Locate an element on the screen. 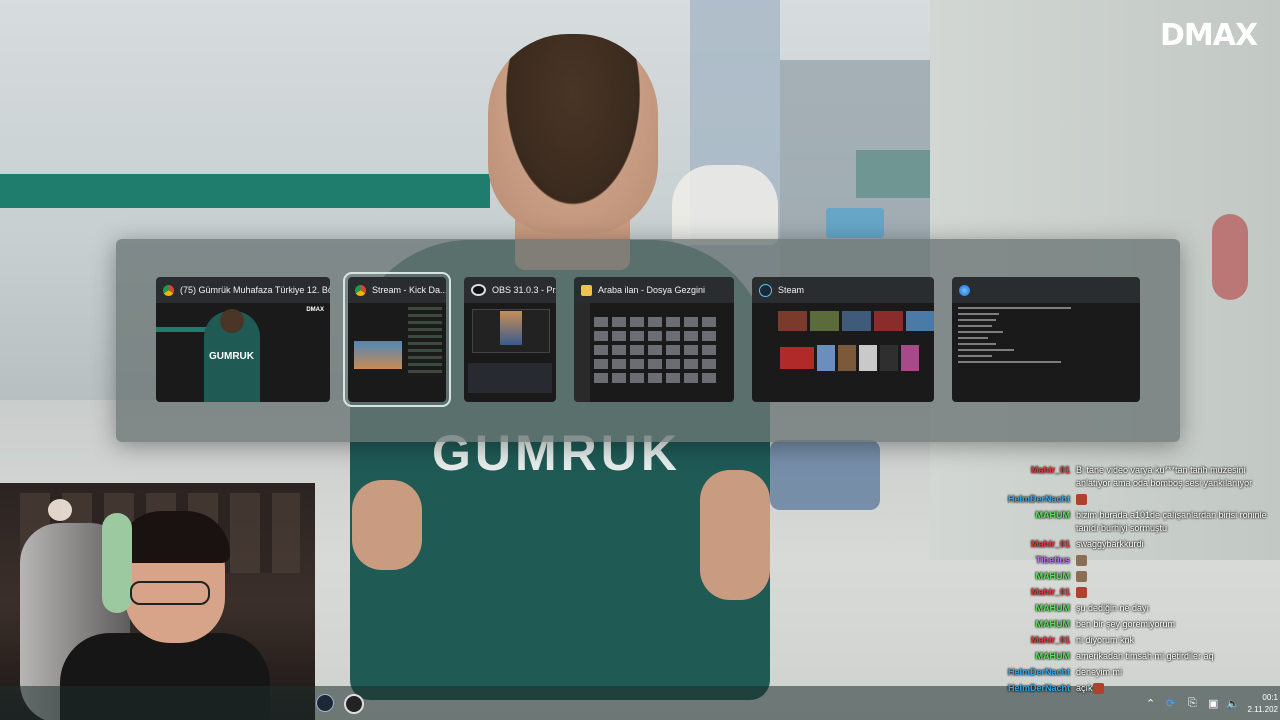 Image resolution: width=1280 pixels, height=720 pixels. switcher-window-steam: Steam is located at coordinates (843, 339).